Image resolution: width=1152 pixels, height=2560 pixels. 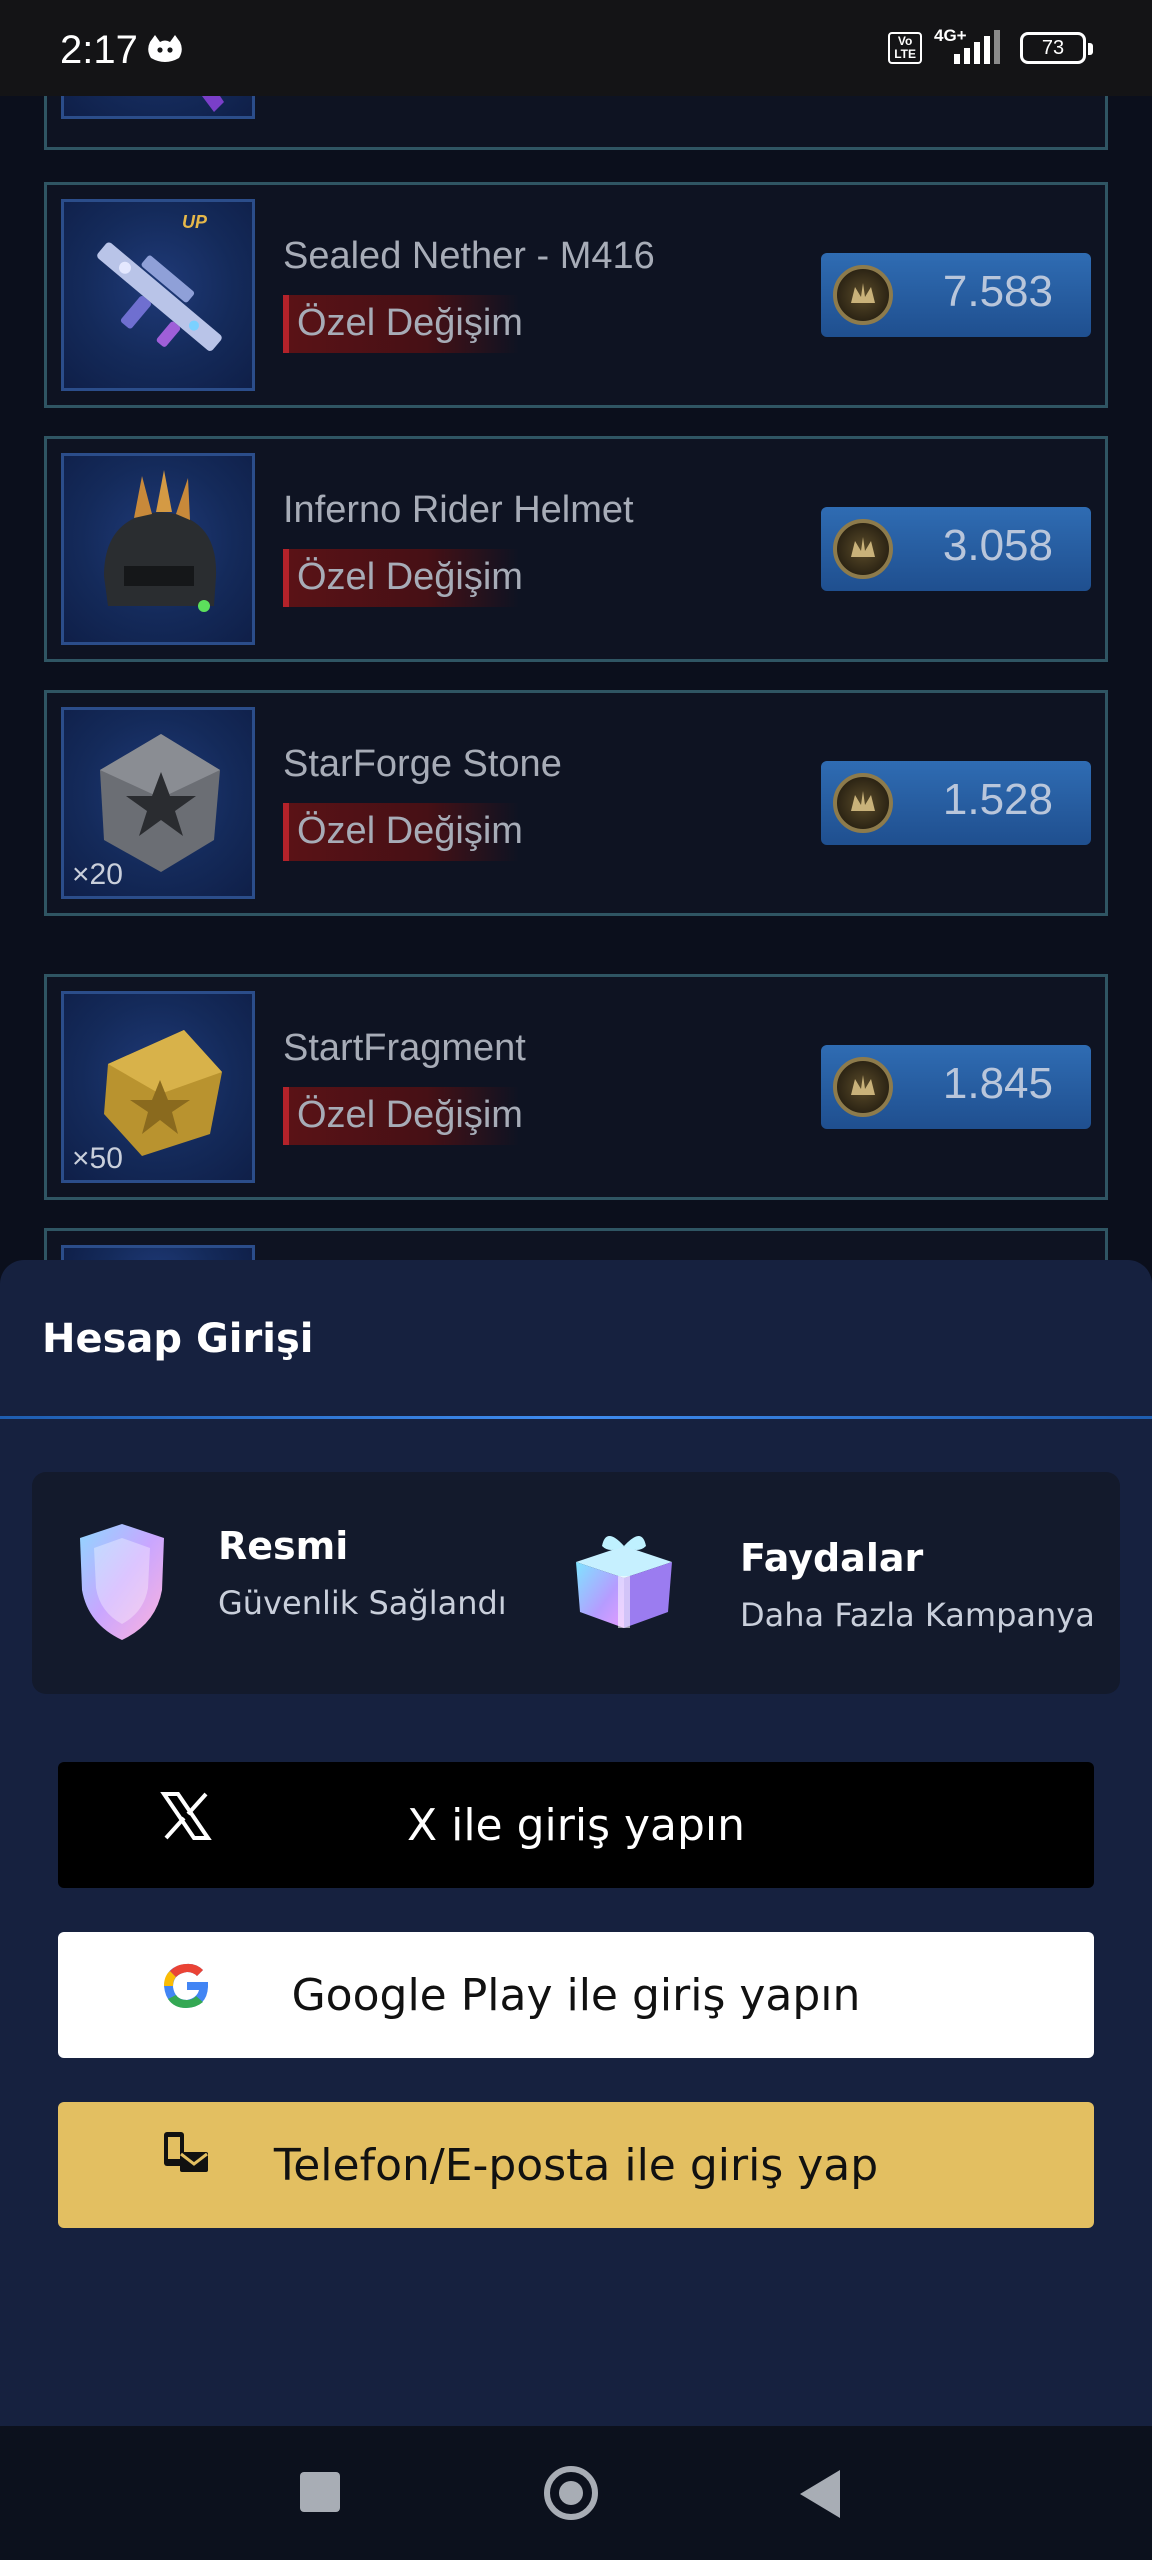 What do you see at coordinates (576, 1417) in the screenshot?
I see `divider` at bounding box center [576, 1417].